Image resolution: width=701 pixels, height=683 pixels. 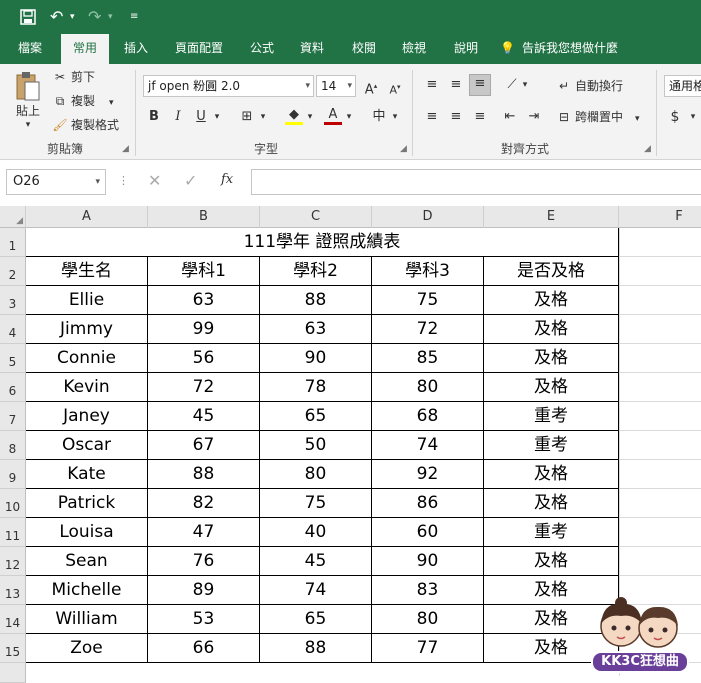 I want to click on table-cell: Sean, so click(x=87, y=561).